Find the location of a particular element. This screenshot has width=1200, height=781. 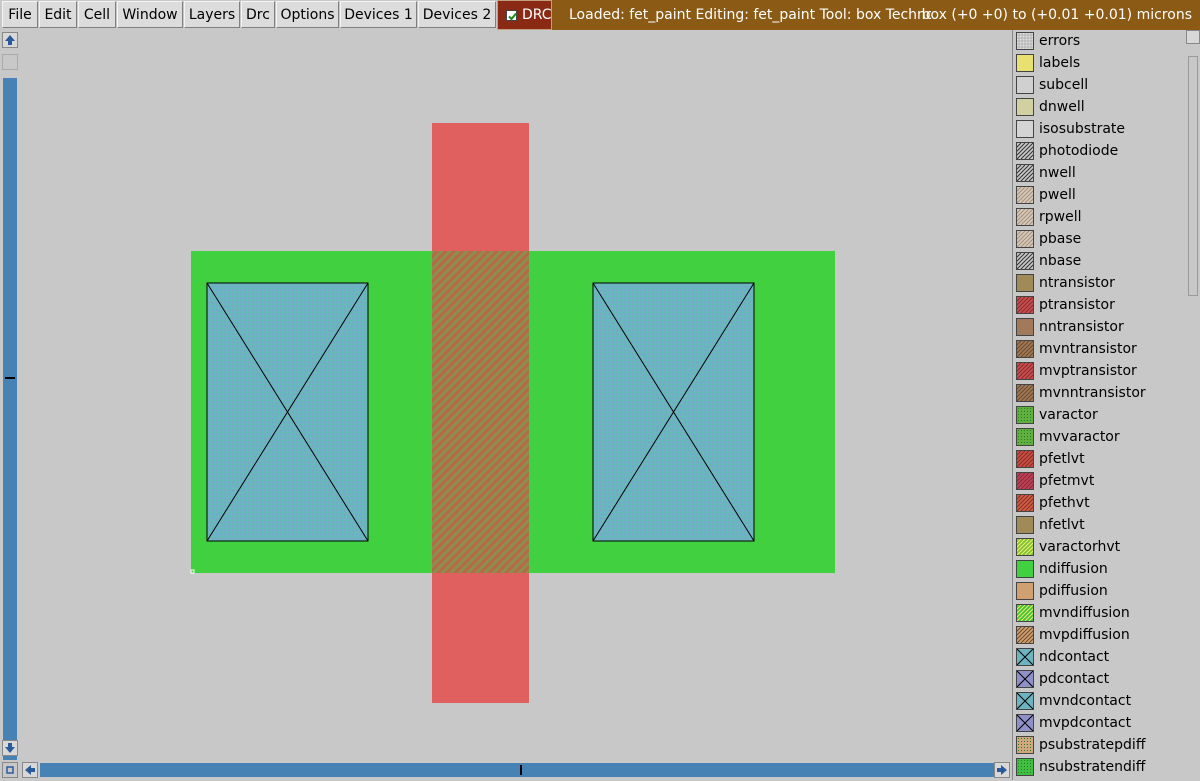

layer-item-isosubstrate: isosubstrate is located at coordinates (1100, 129).